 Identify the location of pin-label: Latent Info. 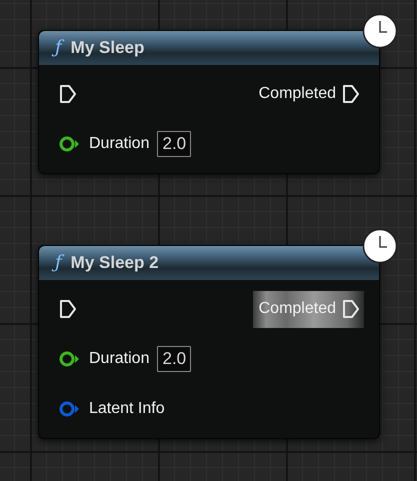
(127, 409).